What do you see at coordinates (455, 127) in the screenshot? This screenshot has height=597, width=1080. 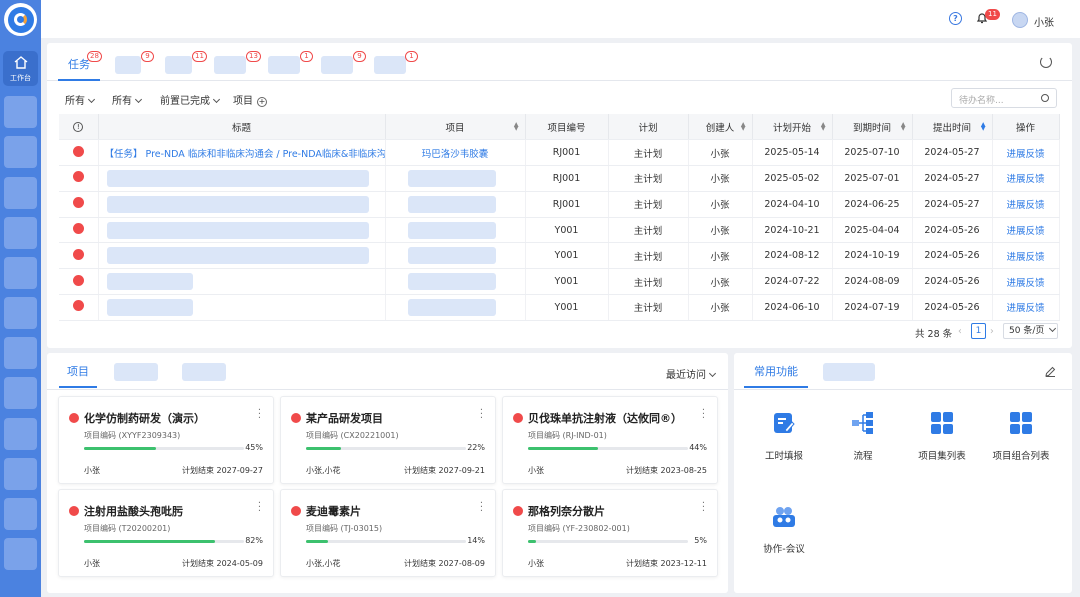 I see `column-header: 项目 ▲ ▼` at bounding box center [455, 127].